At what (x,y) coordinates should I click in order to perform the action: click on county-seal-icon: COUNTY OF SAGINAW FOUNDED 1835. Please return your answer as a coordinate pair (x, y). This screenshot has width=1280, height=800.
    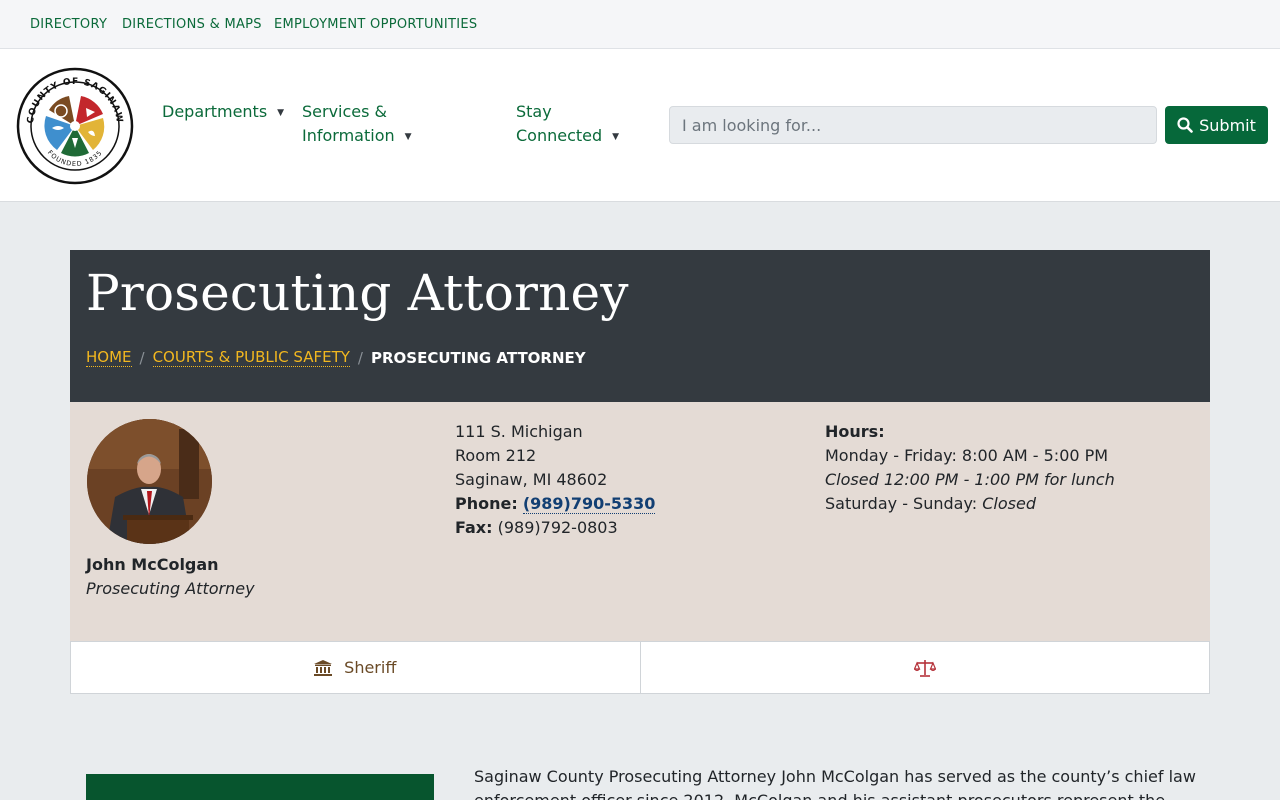
    Looking at the image, I should click on (75, 126).